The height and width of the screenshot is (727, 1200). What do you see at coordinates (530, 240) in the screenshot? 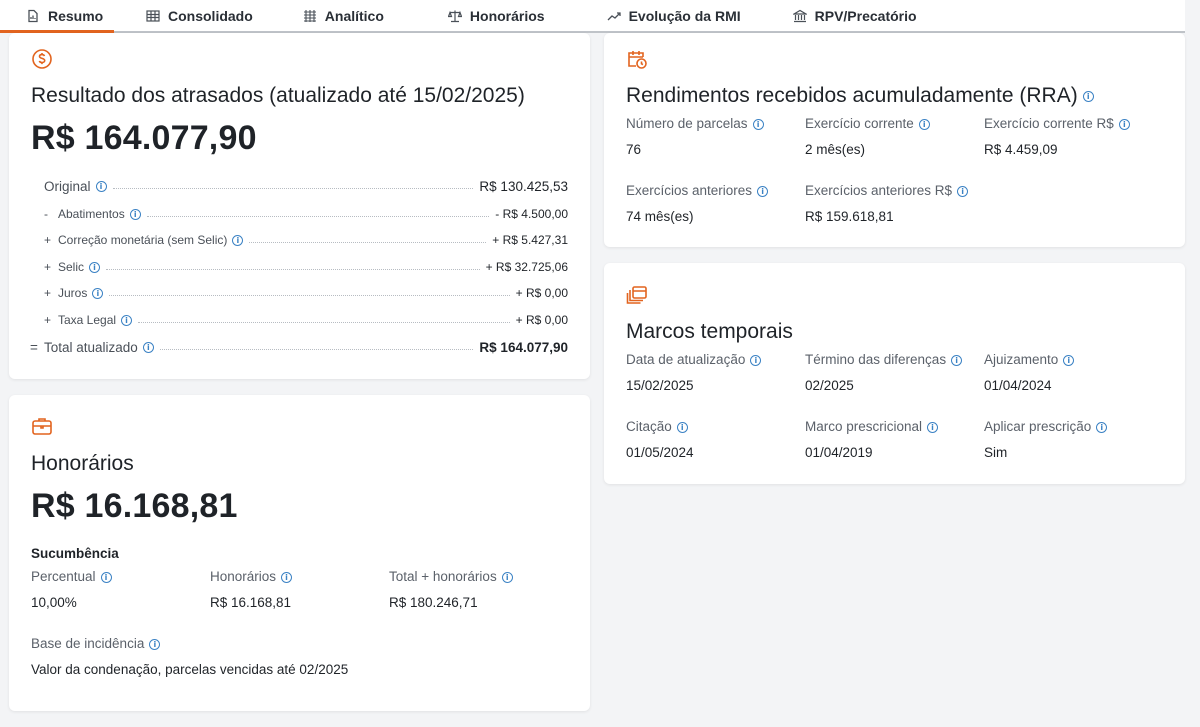
I see `row-value: + R$ 5.427,31` at bounding box center [530, 240].